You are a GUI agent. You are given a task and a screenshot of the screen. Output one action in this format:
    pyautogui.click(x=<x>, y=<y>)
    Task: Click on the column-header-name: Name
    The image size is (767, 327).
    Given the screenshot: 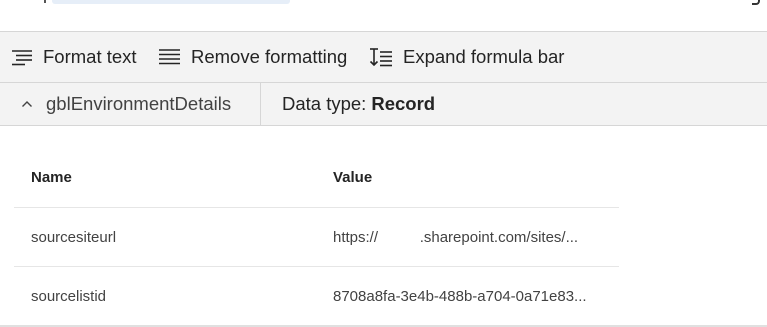 What is the action you would take?
    pyautogui.click(x=51, y=177)
    